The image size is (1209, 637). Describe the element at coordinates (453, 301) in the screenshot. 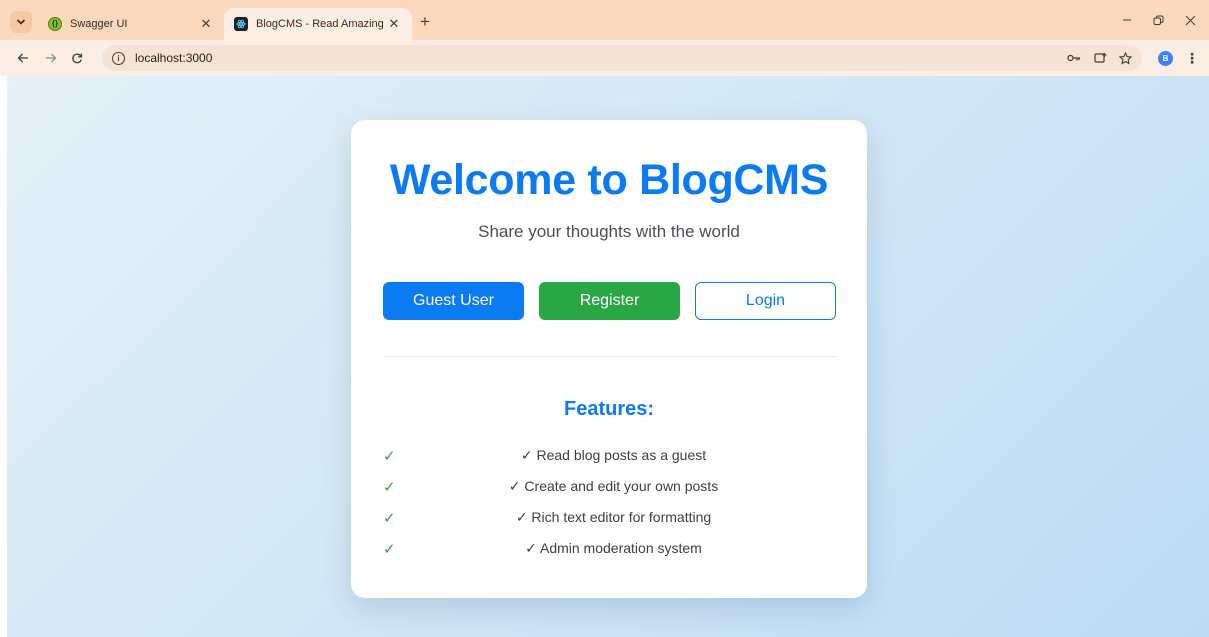

I see `guest-user-button: Guest User` at that location.